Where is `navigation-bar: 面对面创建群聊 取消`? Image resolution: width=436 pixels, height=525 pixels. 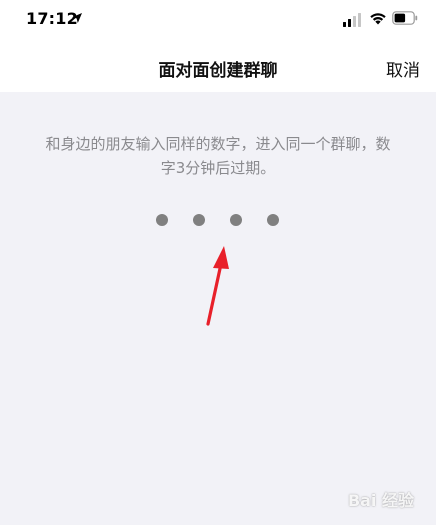
navigation-bar: 面对面创建群聊 取消 is located at coordinates (218, 66).